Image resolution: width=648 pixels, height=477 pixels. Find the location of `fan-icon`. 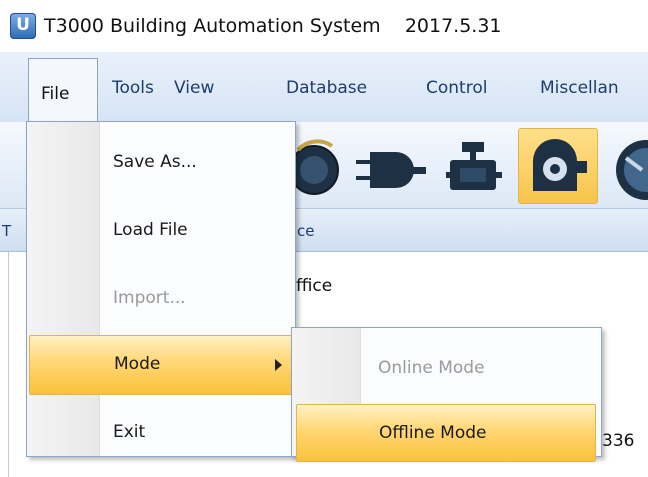

fan-icon is located at coordinates (560, 165).